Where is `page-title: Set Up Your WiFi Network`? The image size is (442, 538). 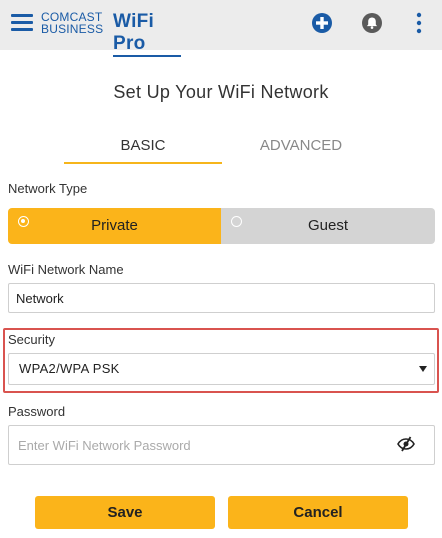
page-title: Set Up Your WiFi Network is located at coordinates (221, 92).